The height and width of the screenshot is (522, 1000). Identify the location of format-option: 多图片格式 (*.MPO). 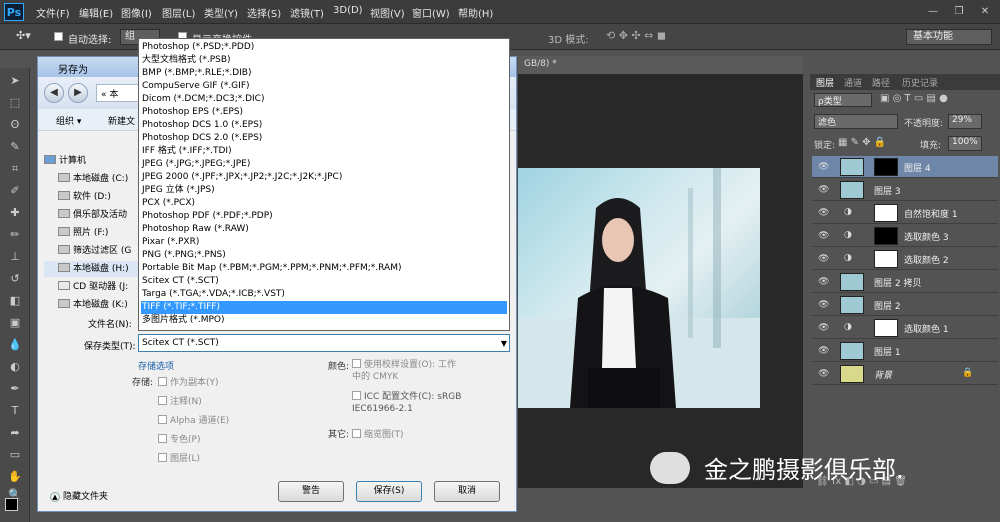
(324, 320).